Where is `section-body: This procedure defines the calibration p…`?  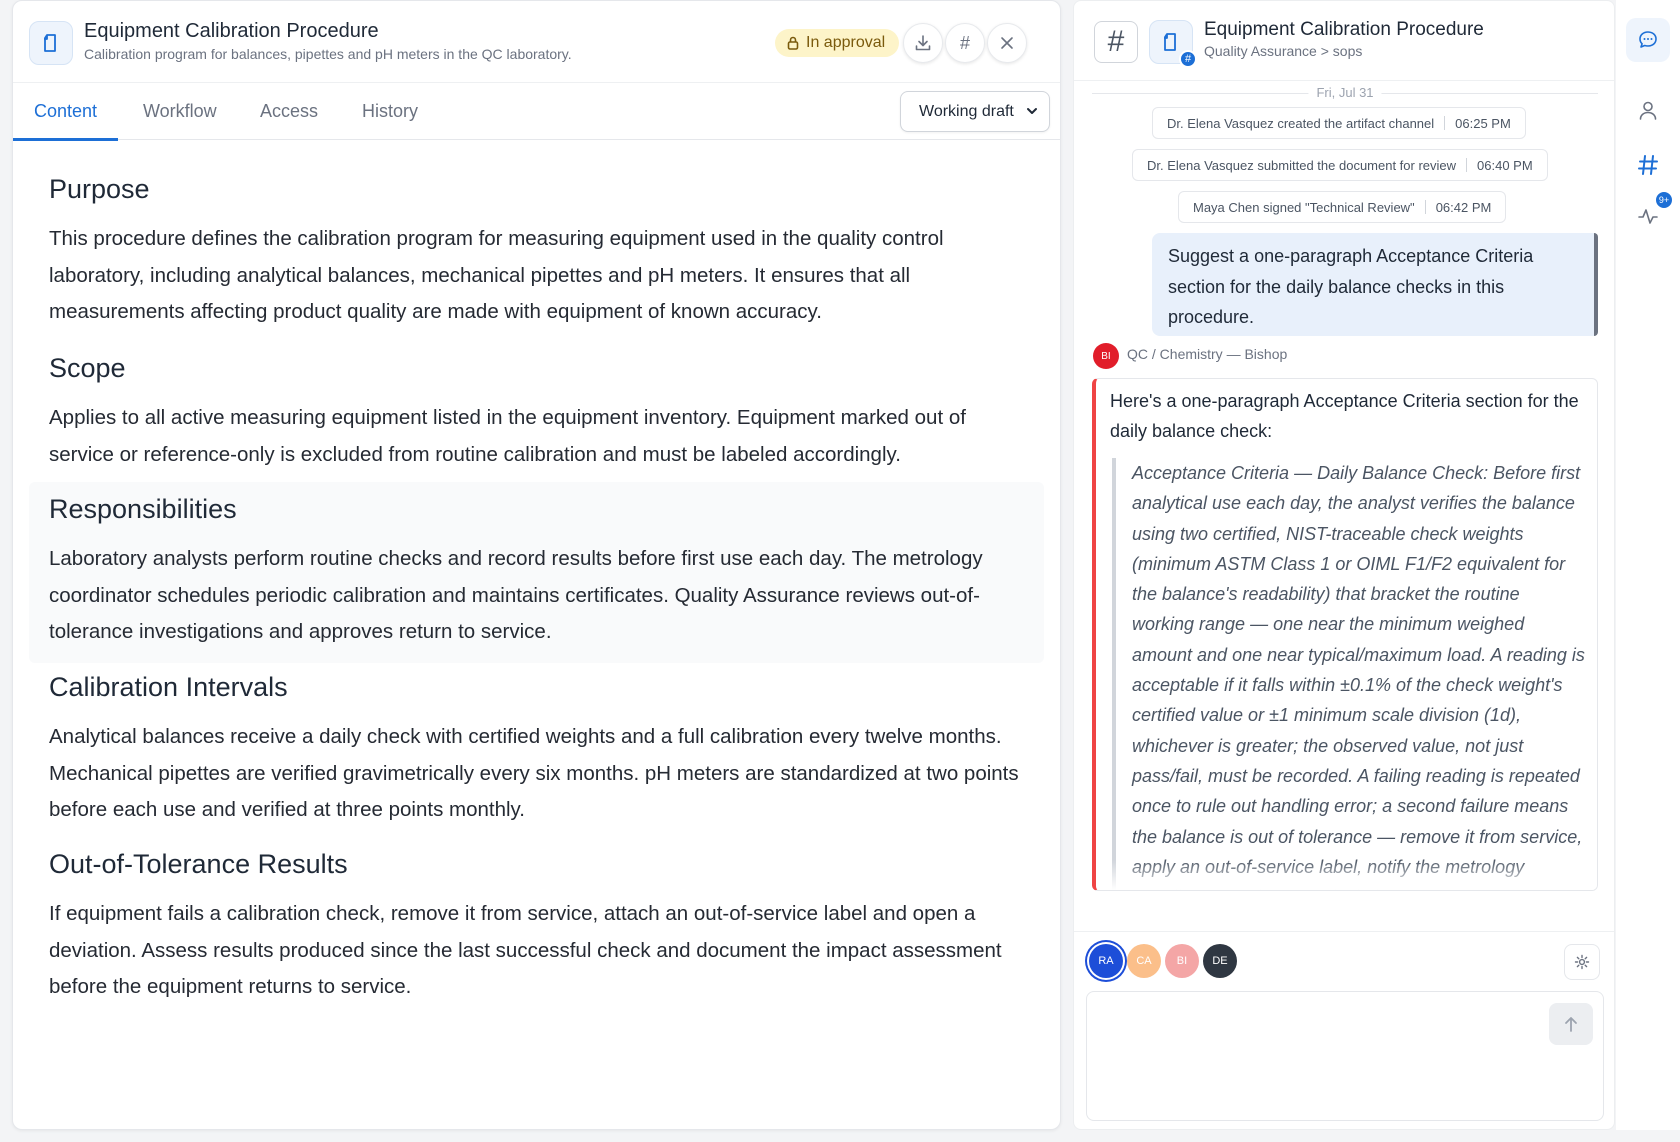 section-body: This procedure defines the calibration p… is located at coordinates (496, 275).